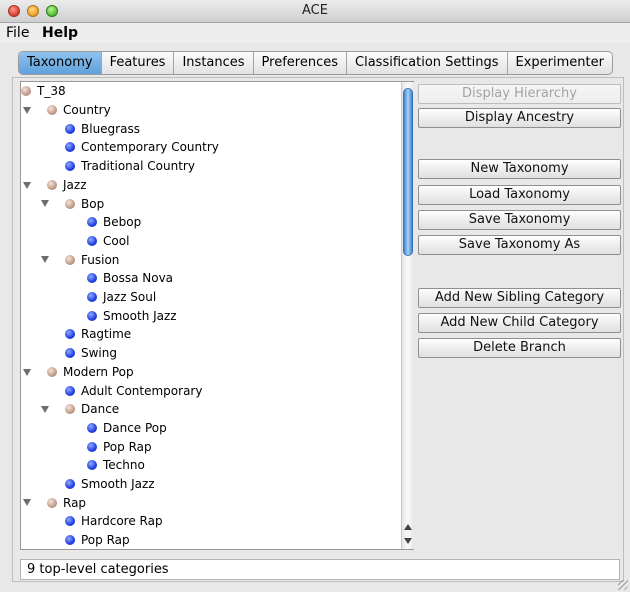 This screenshot has height=592, width=630. What do you see at coordinates (519, 118) in the screenshot?
I see `display-ancestry-button: Display Ancestry` at bounding box center [519, 118].